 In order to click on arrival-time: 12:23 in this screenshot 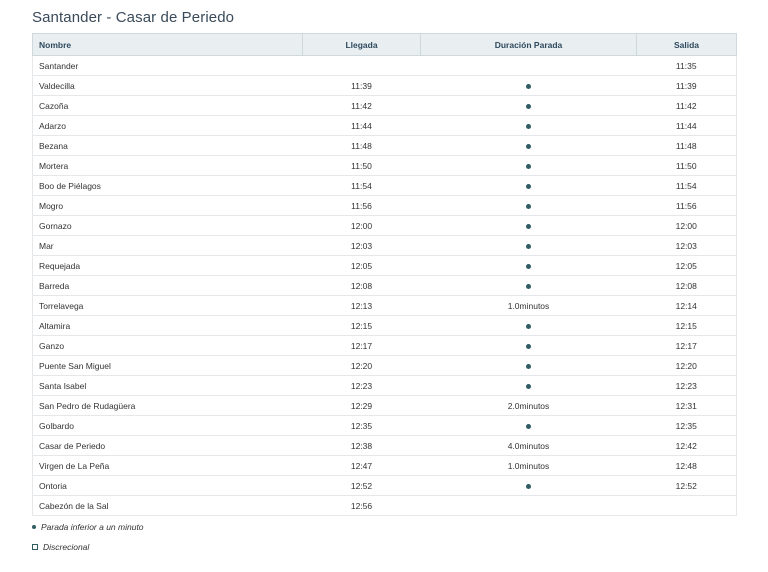, I will do `click(361, 385)`.